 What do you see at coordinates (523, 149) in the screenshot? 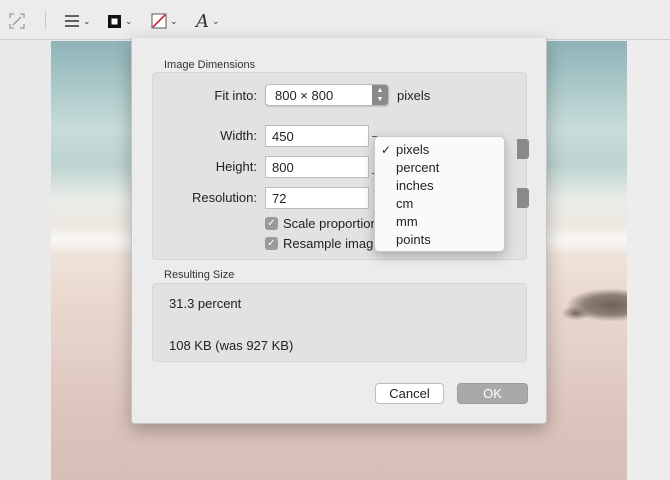
I see `unit-popup-arrows-icon` at bounding box center [523, 149].